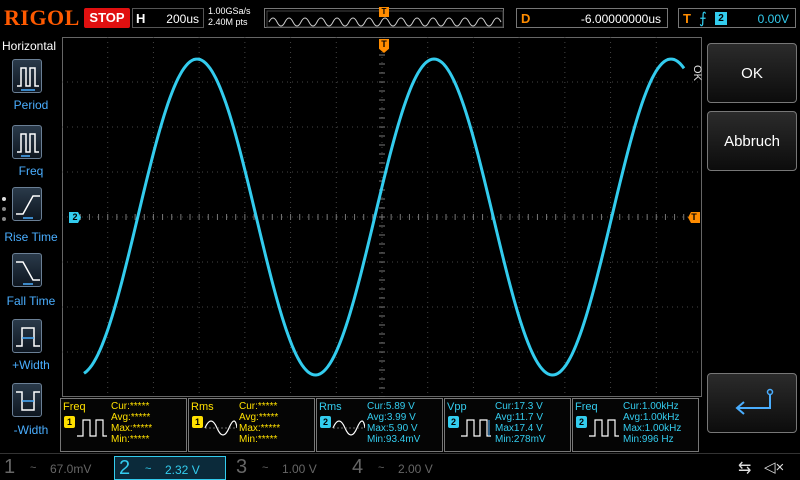 This screenshot has width=800, height=480. What do you see at coordinates (229, 17) in the screenshot?
I see `acquisition-info: 1.00GSa/s 2.40M pts` at bounding box center [229, 17].